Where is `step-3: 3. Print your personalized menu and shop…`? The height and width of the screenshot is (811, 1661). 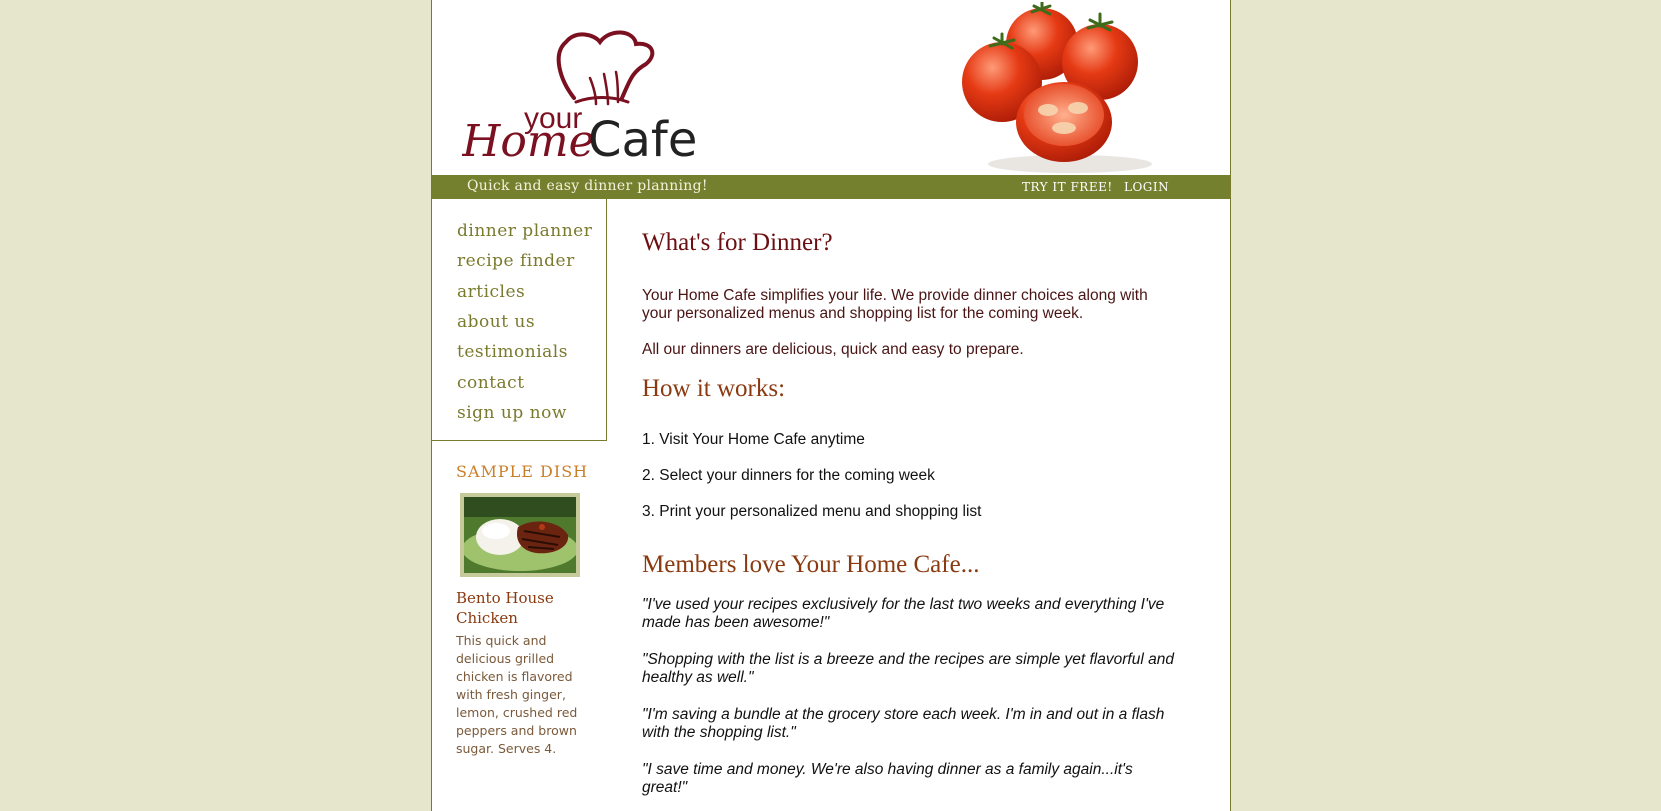
step-3: 3. Print your personalized menu and shop… is located at coordinates (812, 511).